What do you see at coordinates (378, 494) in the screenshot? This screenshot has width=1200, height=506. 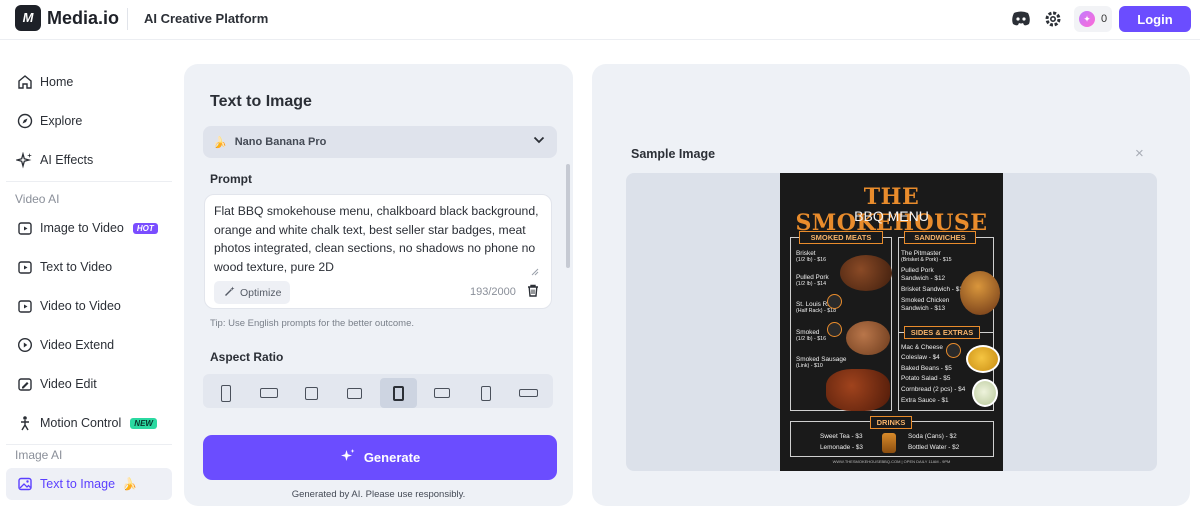 I see `ai-disclaimer: Generated by AI. Please use responsibly.` at bounding box center [378, 494].